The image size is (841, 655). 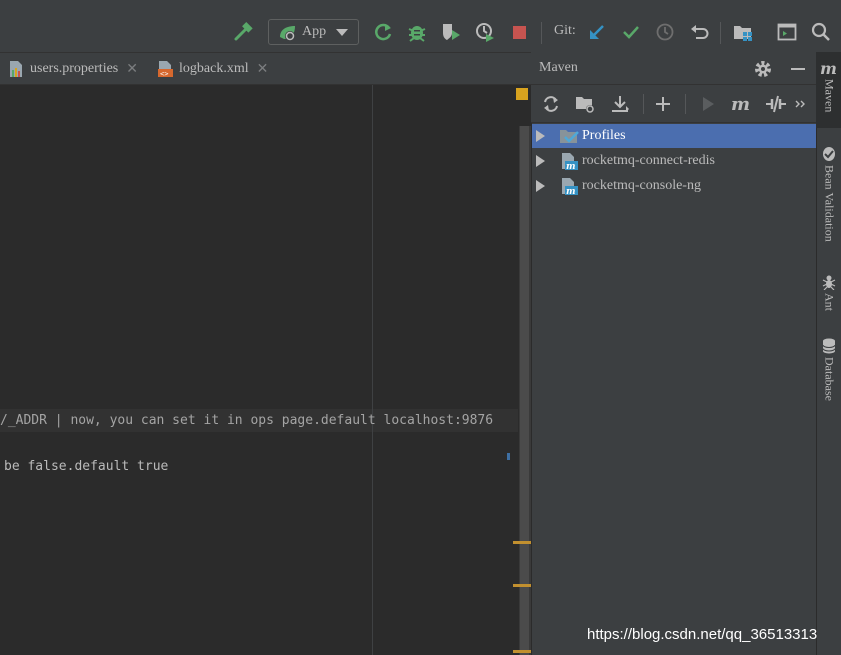 What do you see at coordinates (243, 32) in the screenshot?
I see `build-hammer-icon` at bounding box center [243, 32].